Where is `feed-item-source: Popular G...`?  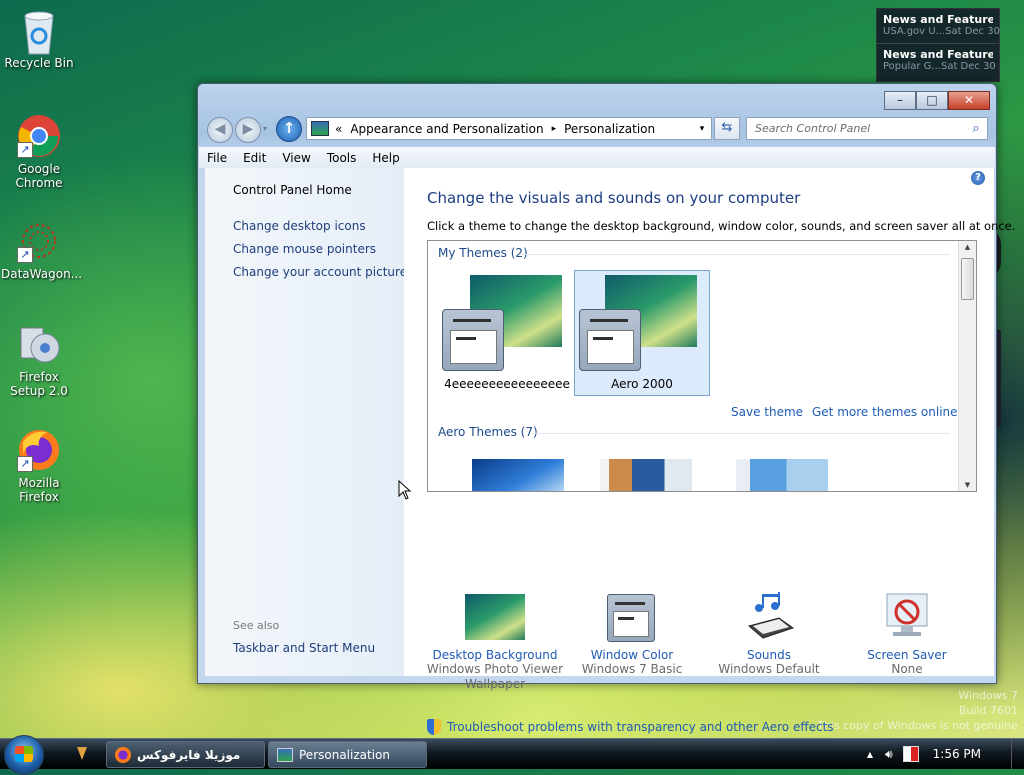 feed-item-source: Popular G... is located at coordinates (912, 66).